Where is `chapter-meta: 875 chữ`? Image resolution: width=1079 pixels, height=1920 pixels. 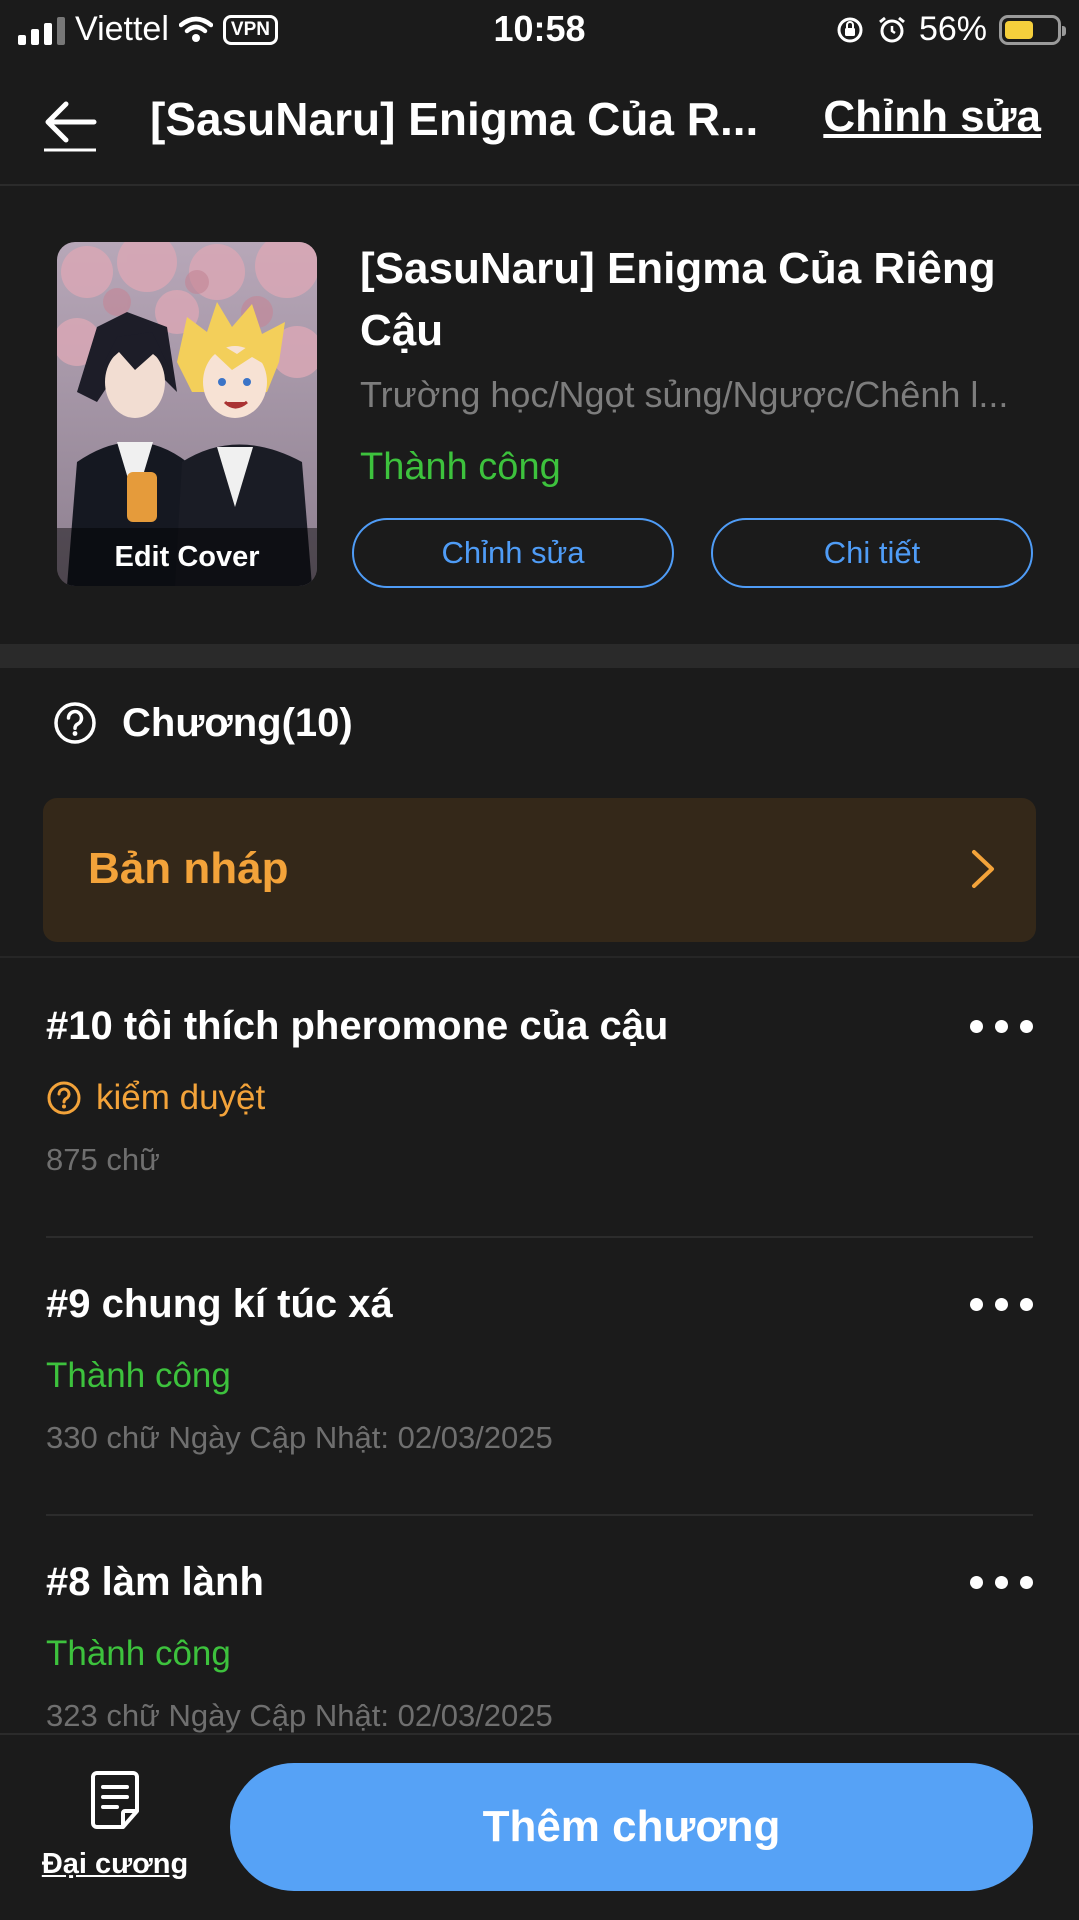
chapter-meta: 875 chữ is located at coordinates (103, 1159).